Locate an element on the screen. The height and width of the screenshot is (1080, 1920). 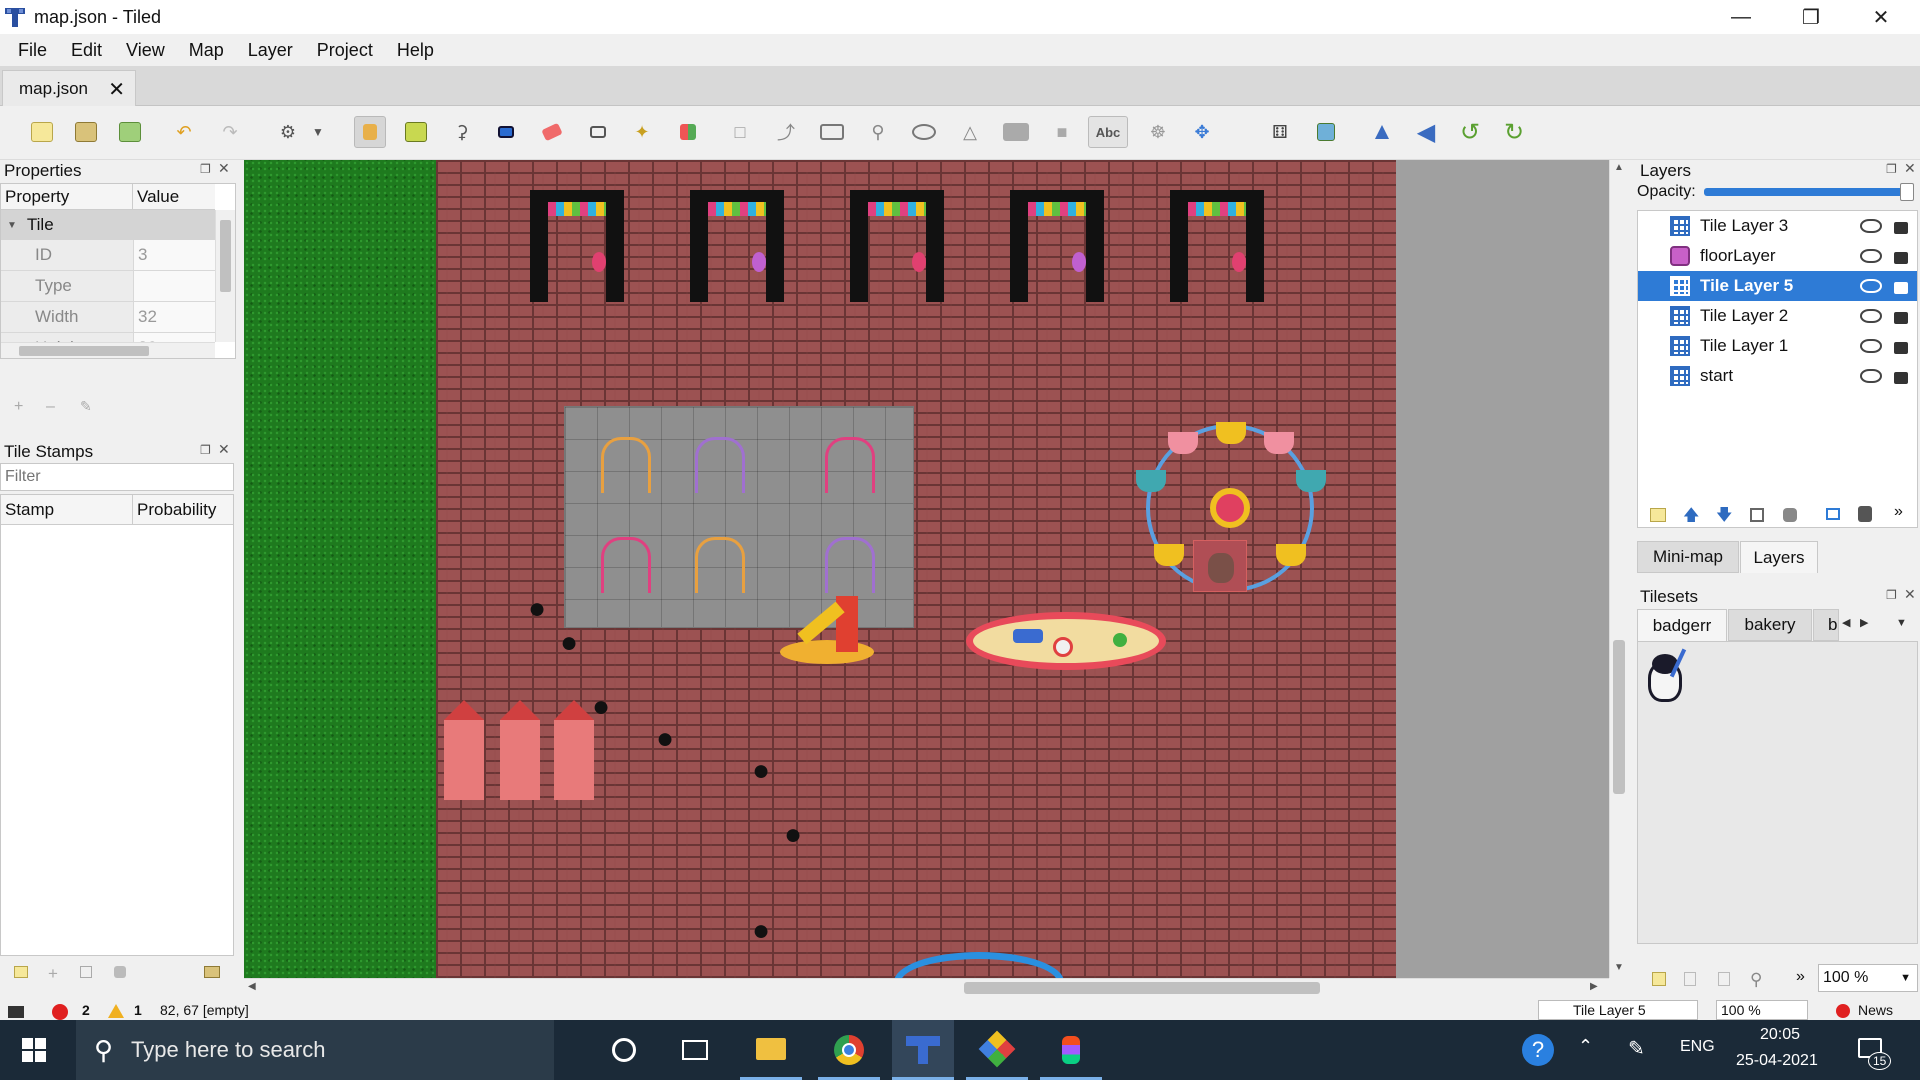
new-stamp-icon is located at coordinates (21, 972).